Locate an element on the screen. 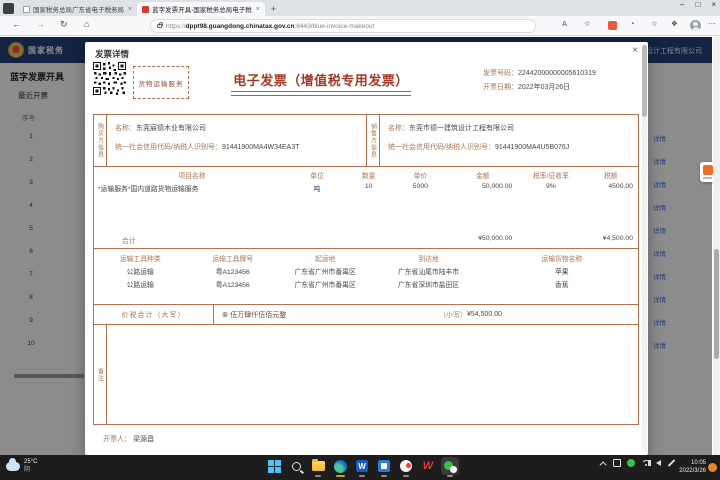 This screenshot has width=720, height=480. back-button: ← is located at coordinates (16, 24).